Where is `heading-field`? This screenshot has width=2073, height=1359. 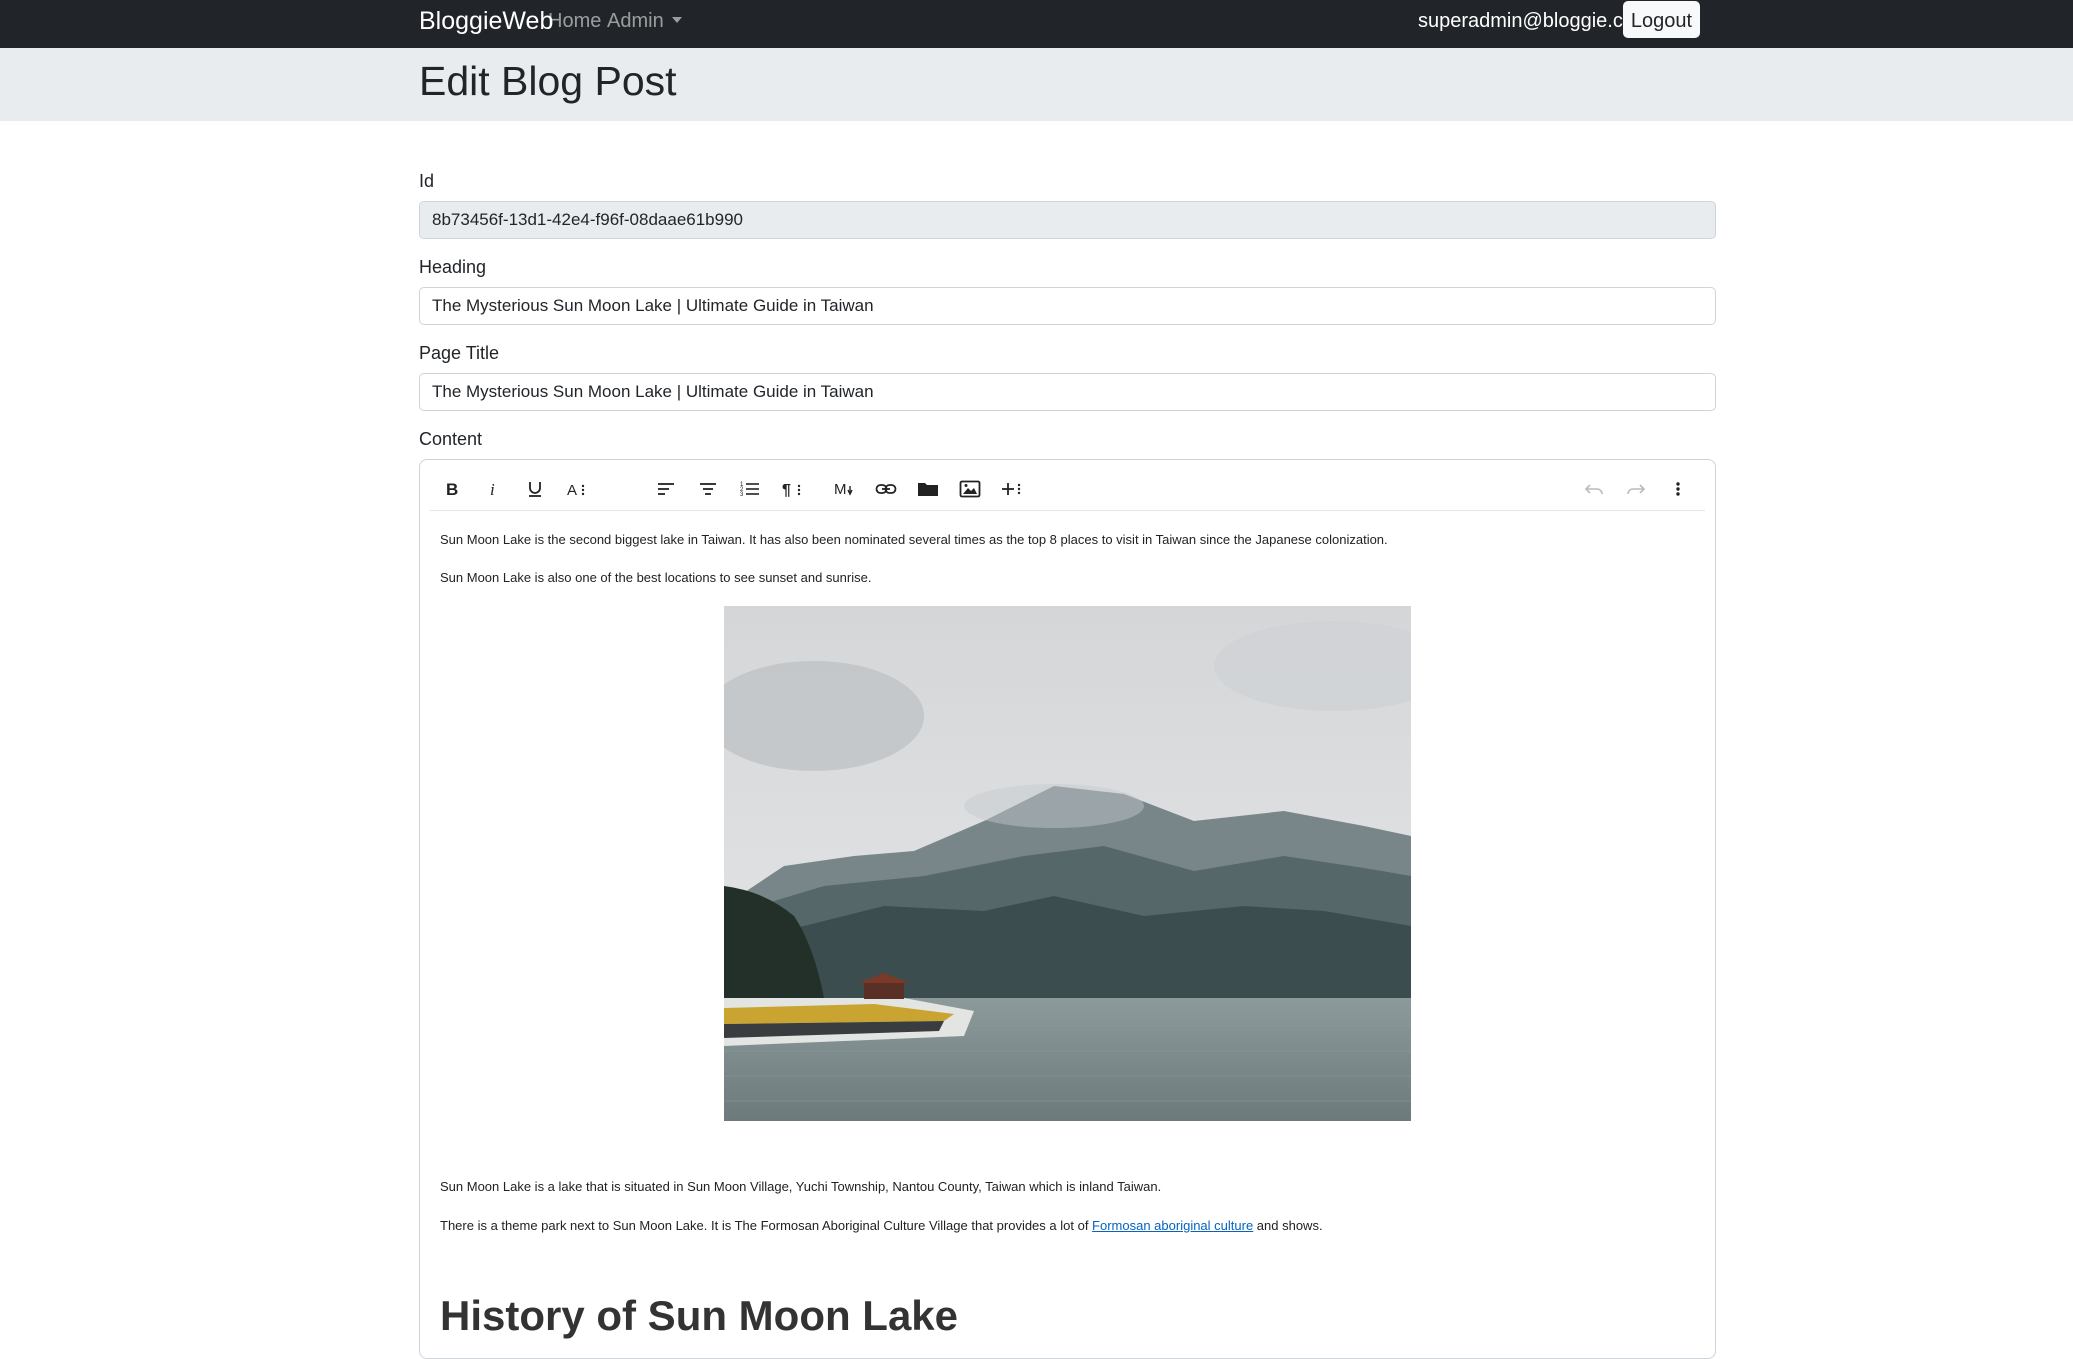 heading-field is located at coordinates (1067, 306).